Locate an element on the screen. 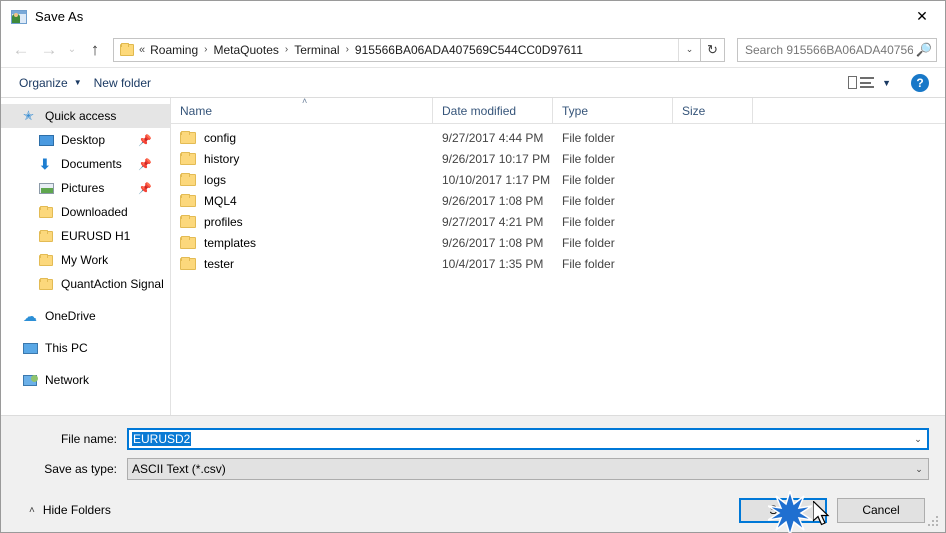  breadcrumb-item-terminal: Terminal is located at coordinates (316, 50).